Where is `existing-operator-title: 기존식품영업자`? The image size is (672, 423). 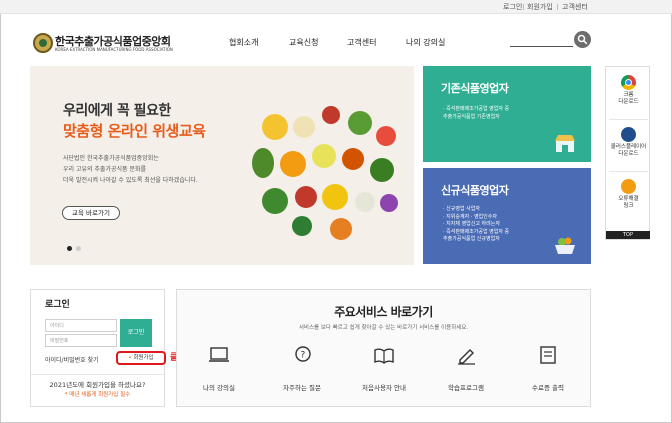
existing-operator-title: 기존식품영업자 is located at coordinates (475, 88).